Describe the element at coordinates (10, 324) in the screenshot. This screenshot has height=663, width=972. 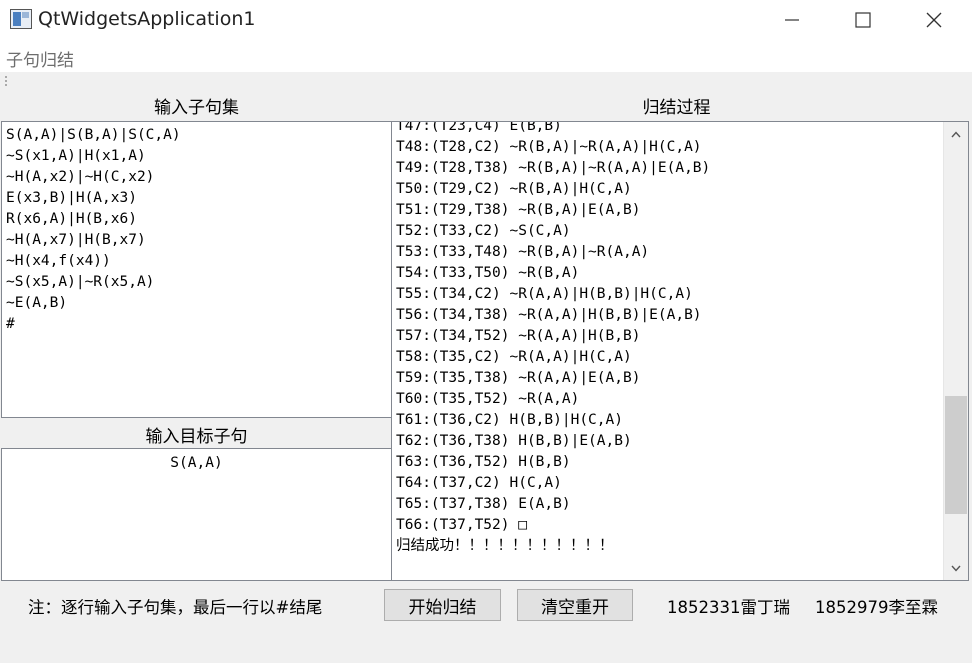
I see `clause-line: #` at that location.